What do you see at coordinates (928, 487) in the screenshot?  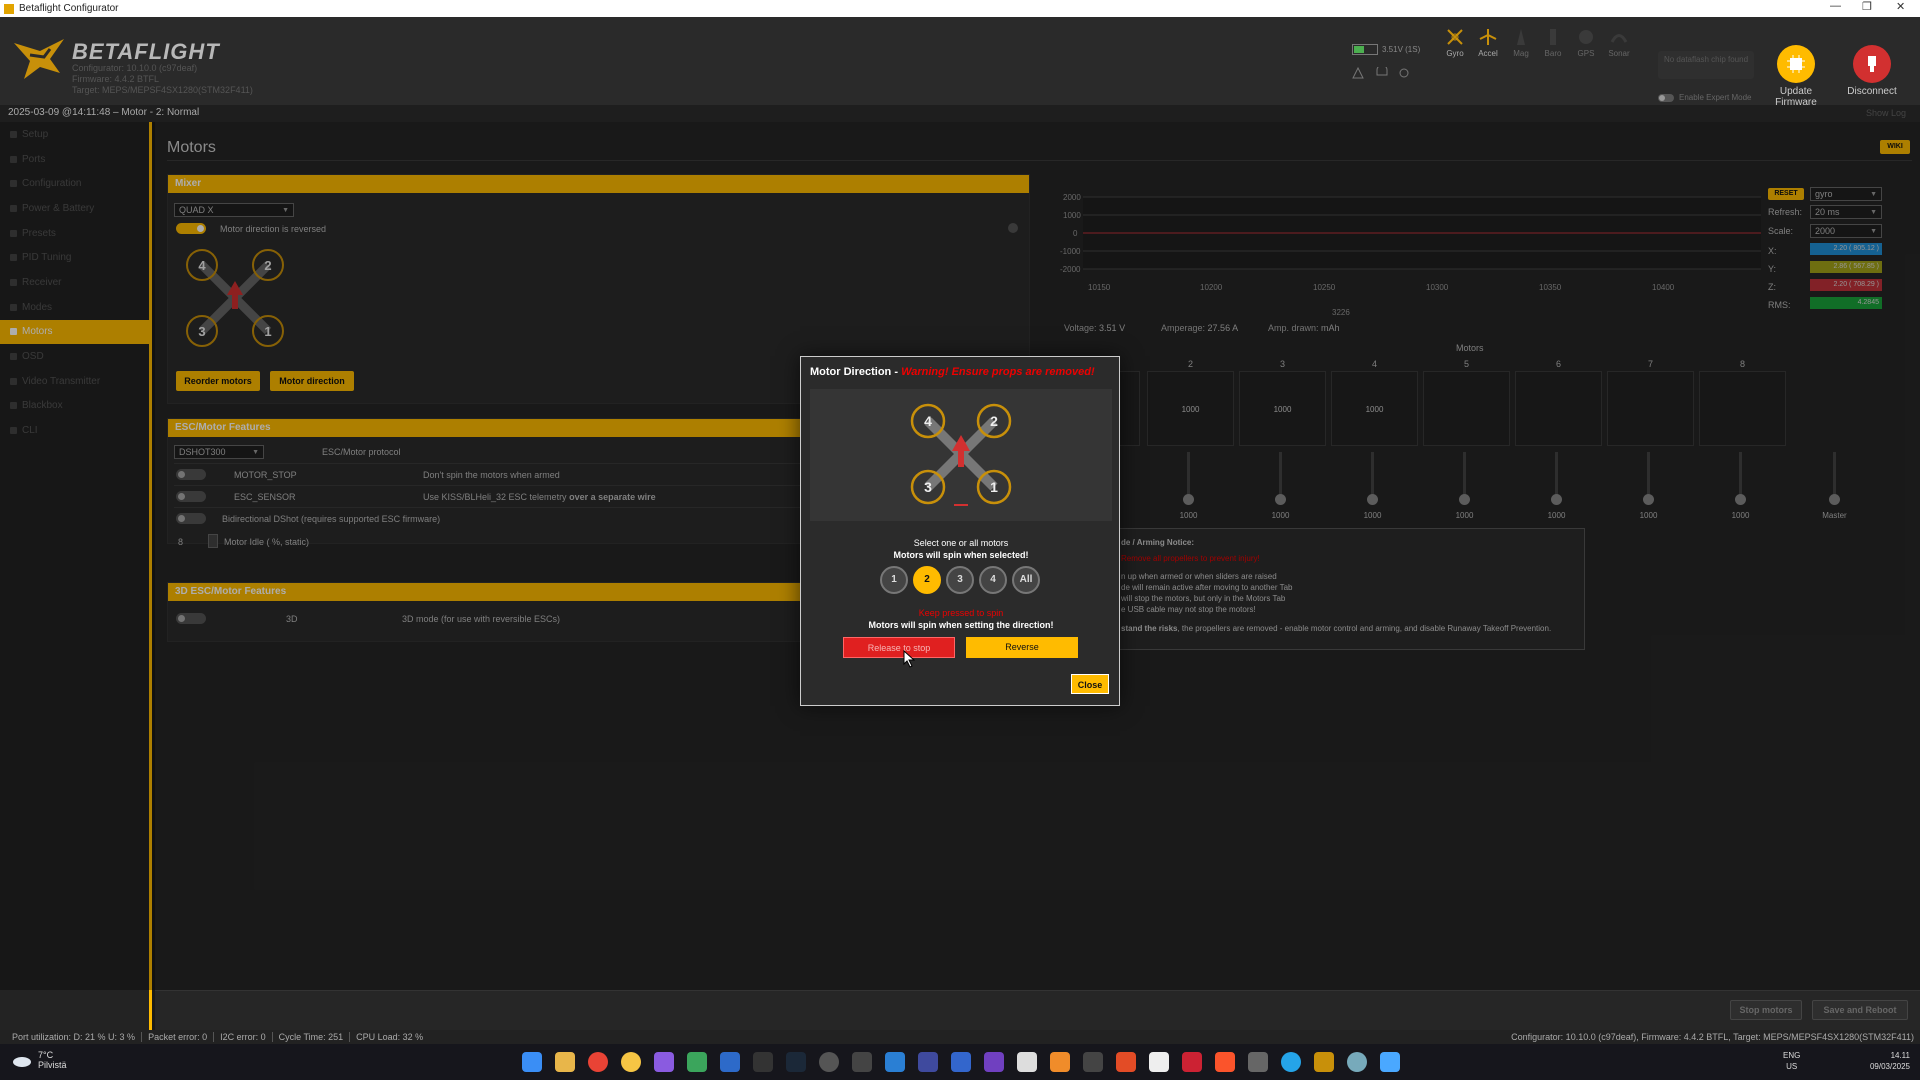 I see `svg-text: 3` at bounding box center [928, 487].